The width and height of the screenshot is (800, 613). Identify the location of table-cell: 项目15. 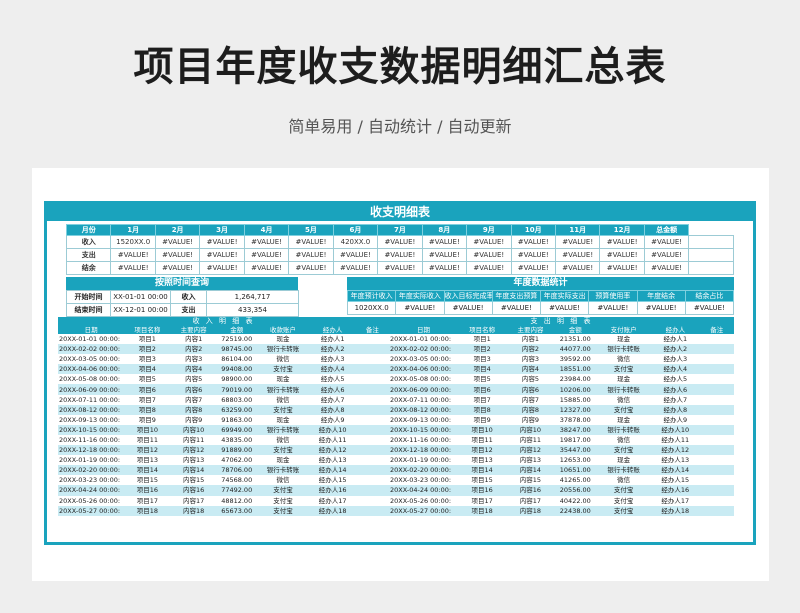
(147, 480).